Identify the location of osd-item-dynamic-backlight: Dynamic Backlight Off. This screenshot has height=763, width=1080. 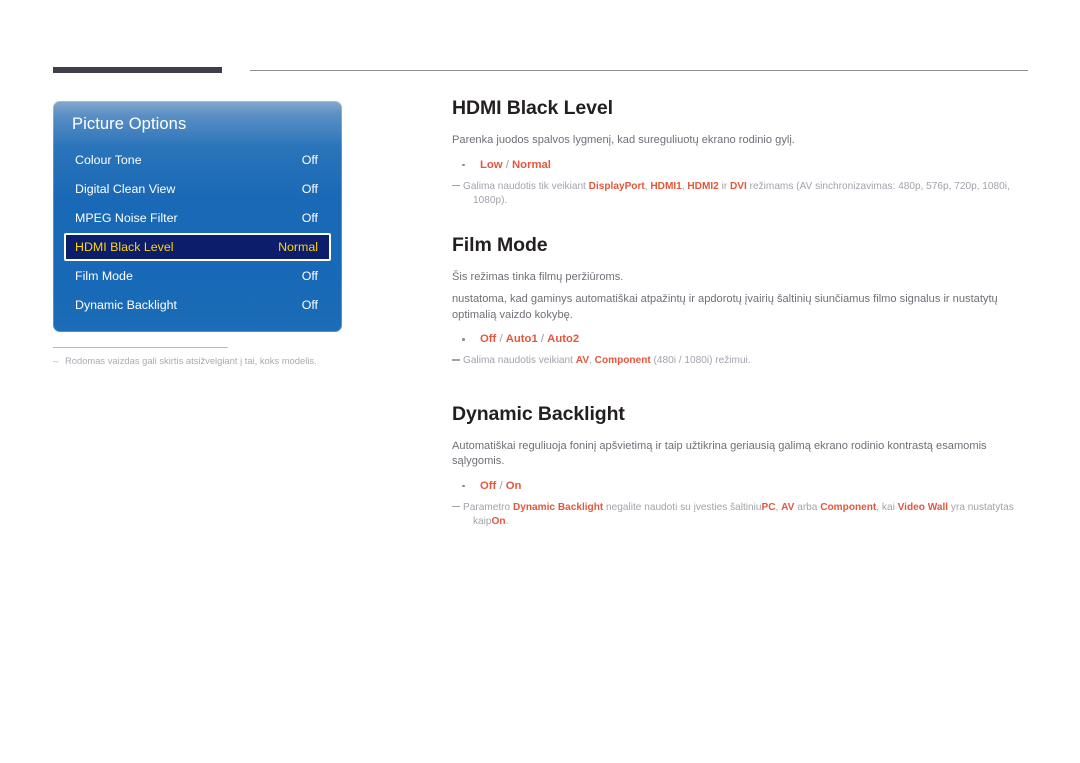
(197, 305).